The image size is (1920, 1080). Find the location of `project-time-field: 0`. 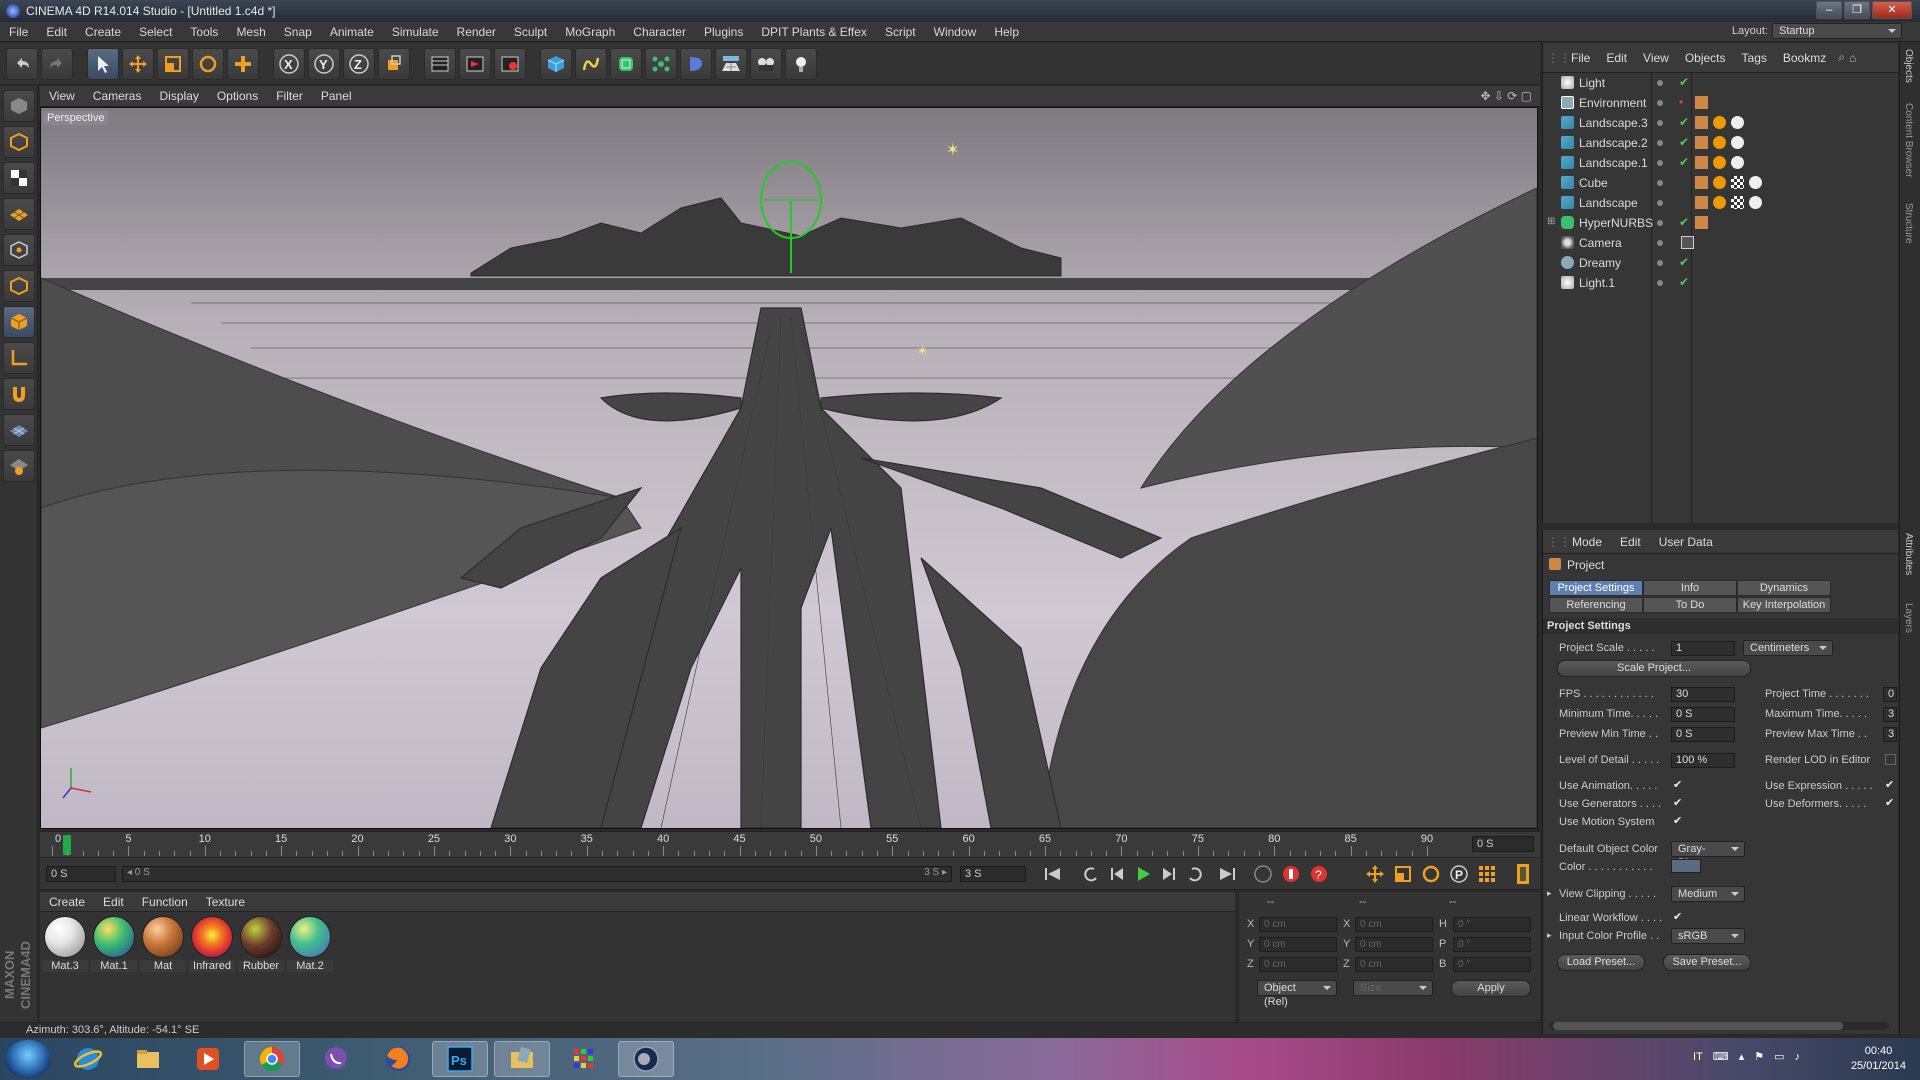

project-time-field: 0 is located at coordinates (1890, 694).